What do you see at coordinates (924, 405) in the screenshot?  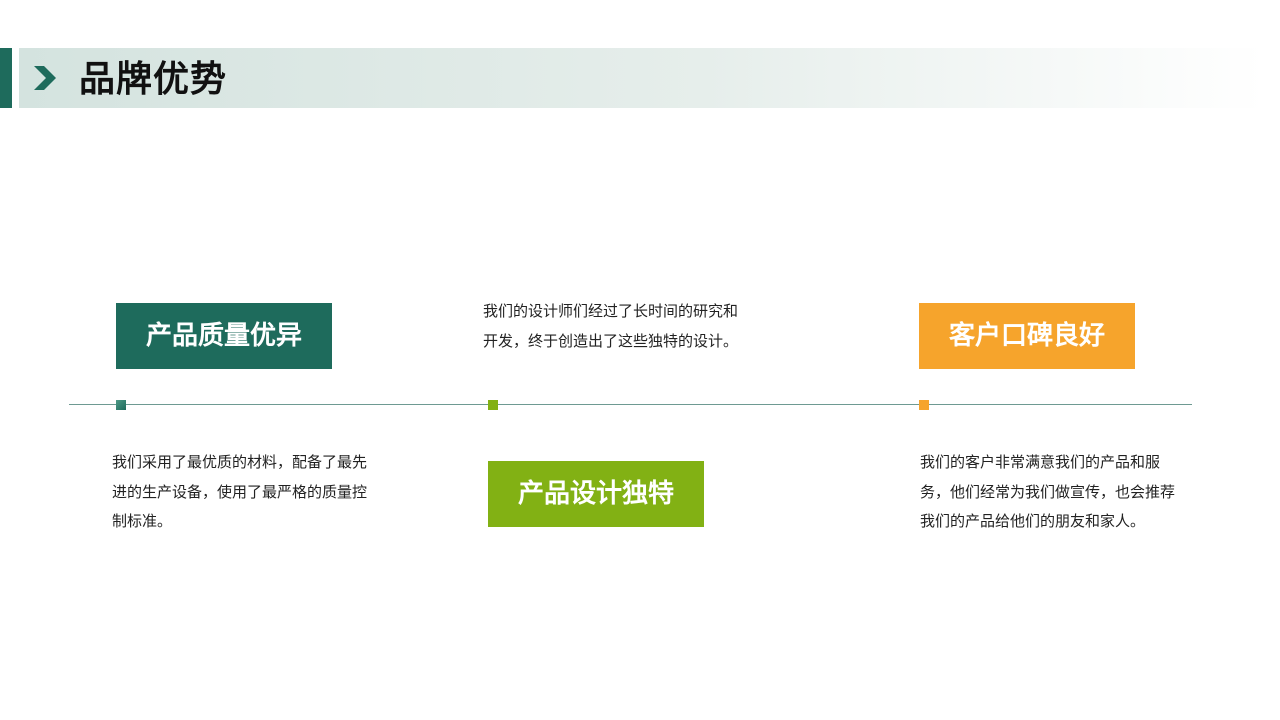 I see `timeline-marker-reputation` at bounding box center [924, 405].